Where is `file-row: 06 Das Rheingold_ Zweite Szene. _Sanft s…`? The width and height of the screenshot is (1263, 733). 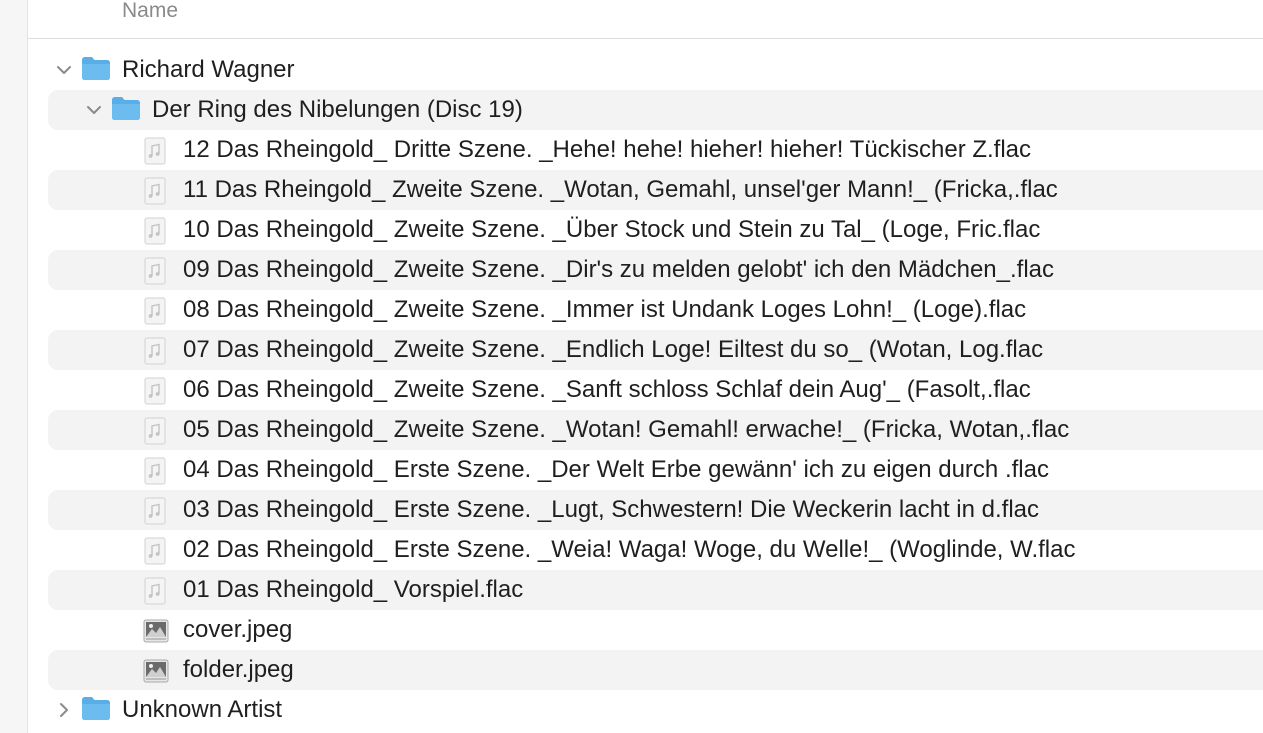 file-row: 06 Das Rheingold_ Zweite Szene. _Sanft s… is located at coordinates (655, 390).